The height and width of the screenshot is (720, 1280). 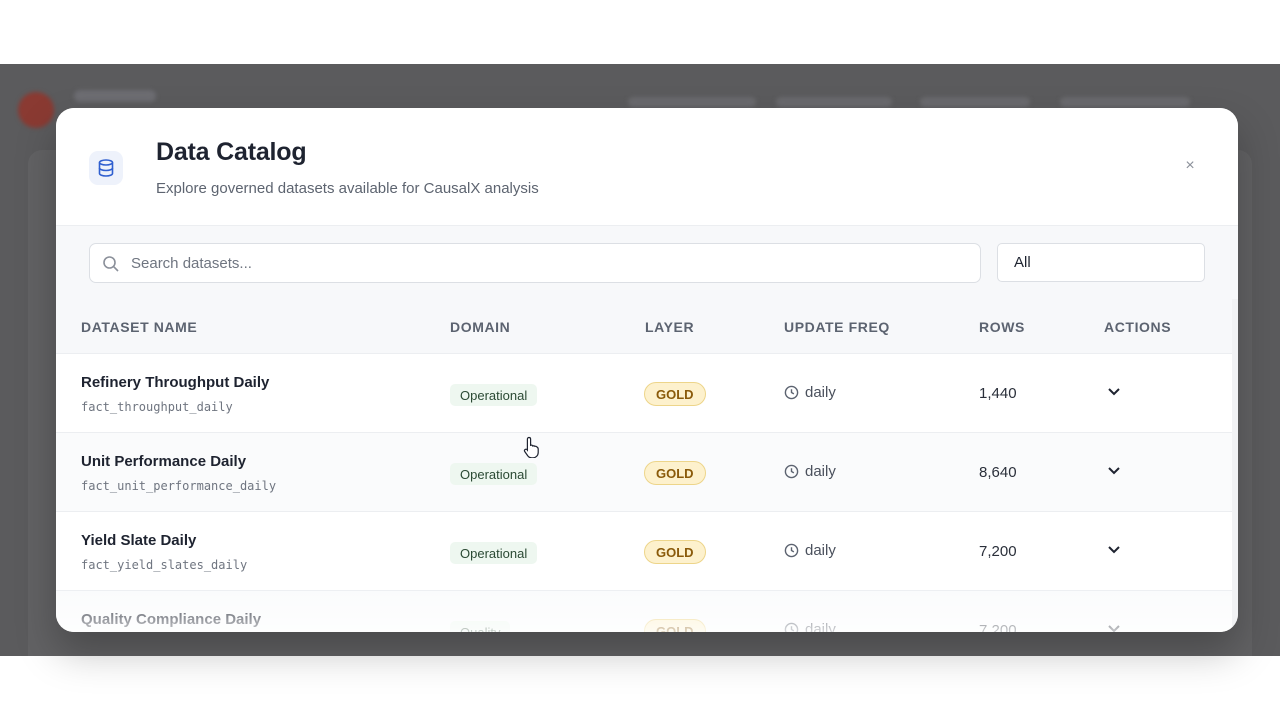 I want to click on search-box, so click(x=535, y=263).